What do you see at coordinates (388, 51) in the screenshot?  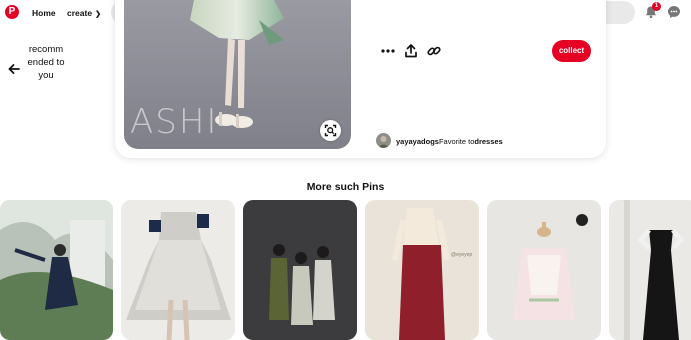 I see `more-options-icon` at bounding box center [388, 51].